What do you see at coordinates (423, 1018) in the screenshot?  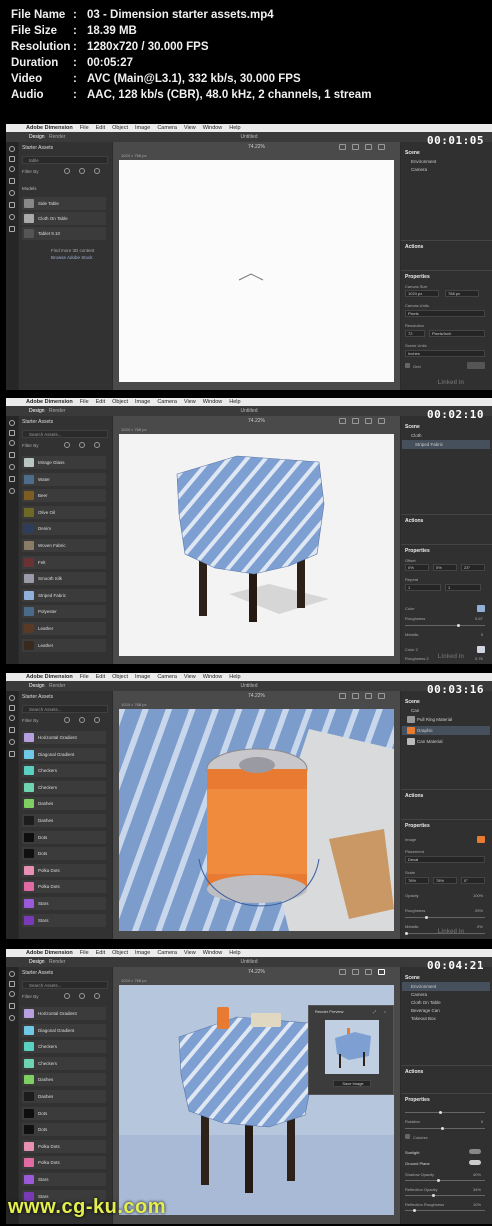 I see `scene-item: Takeout Box` at bounding box center [423, 1018].